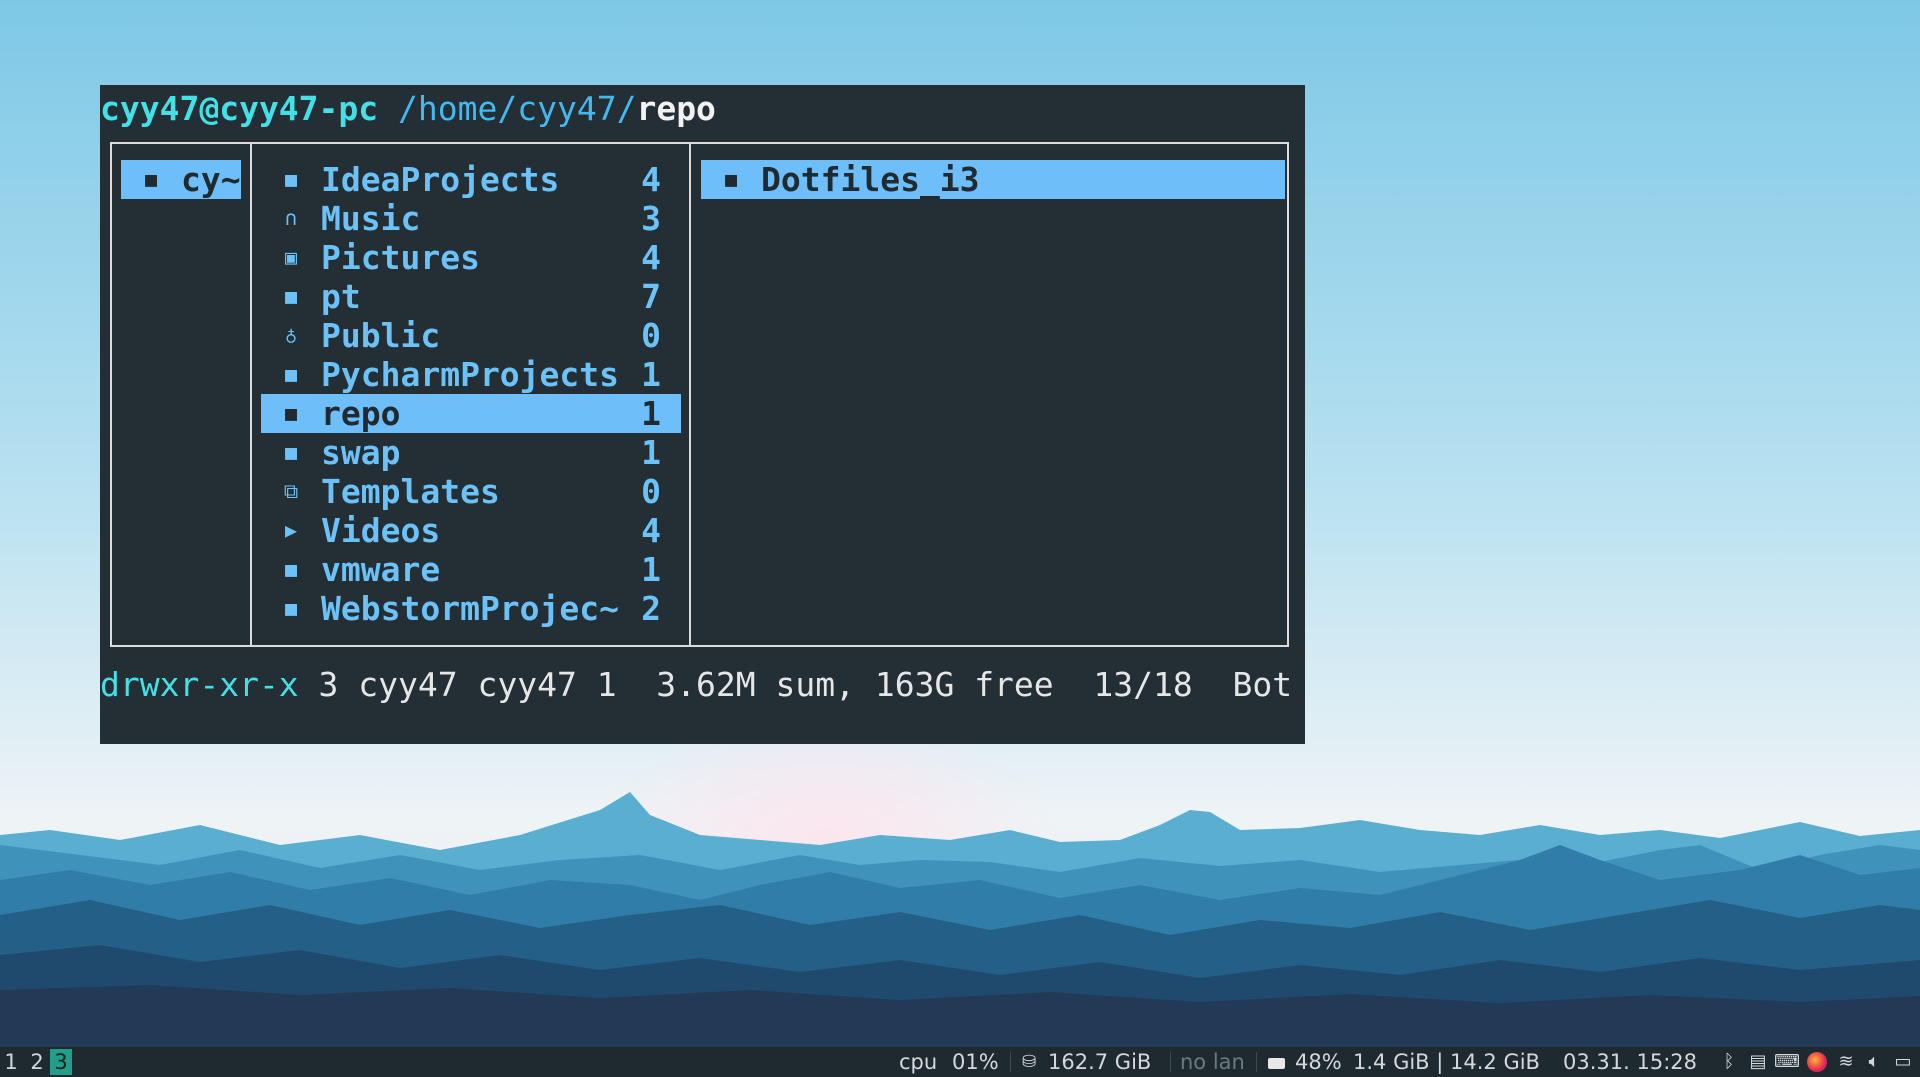 The width and height of the screenshot is (1920, 1077). I want to click on clock: 03.31. 15:28, so click(1630, 1062).